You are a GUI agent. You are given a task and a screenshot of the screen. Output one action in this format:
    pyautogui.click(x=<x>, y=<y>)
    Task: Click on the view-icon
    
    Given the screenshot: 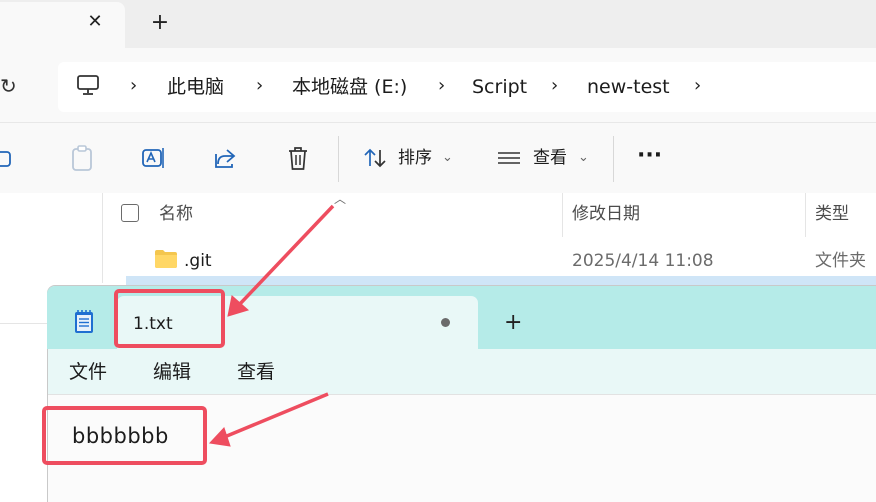 What is the action you would take?
    pyautogui.click(x=509, y=158)
    